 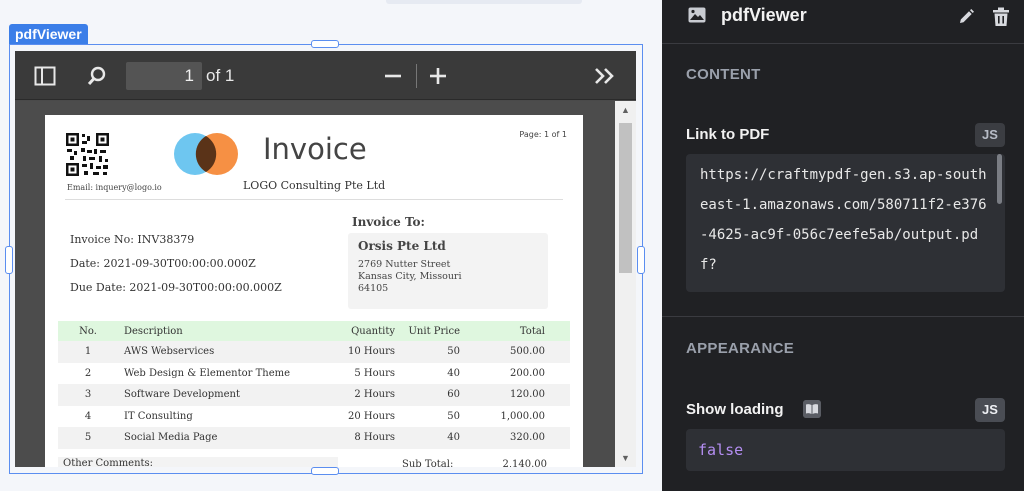 I want to click on company-email: Email: inquery@logo.io, so click(x=114, y=187).